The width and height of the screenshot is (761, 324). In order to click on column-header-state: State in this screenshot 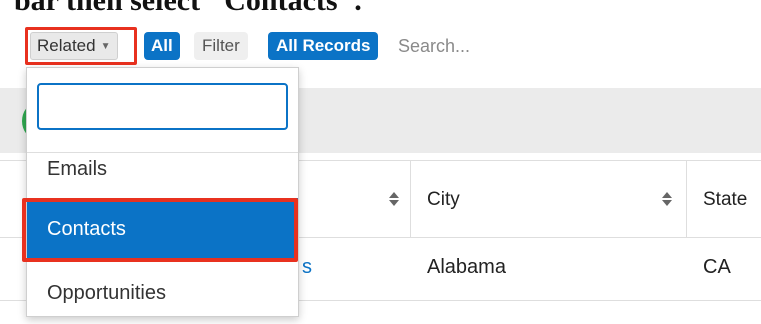, I will do `click(725, 200)`.